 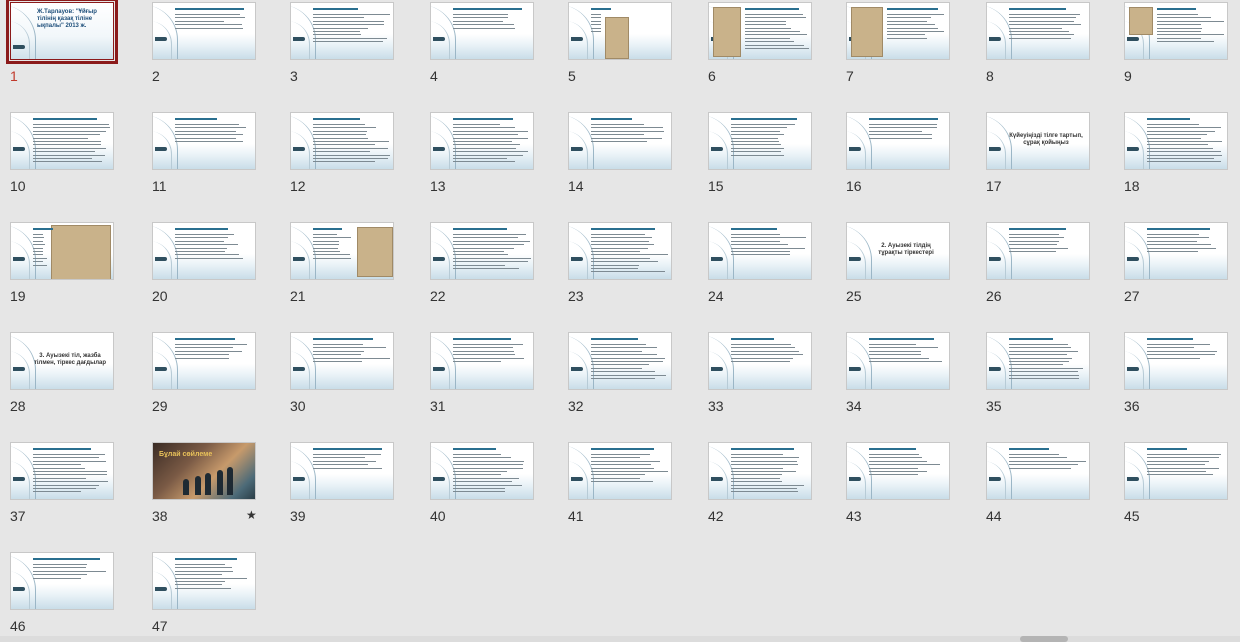 I want to click on slide-thumbnail-37: 37, so click(x=69, y=486).